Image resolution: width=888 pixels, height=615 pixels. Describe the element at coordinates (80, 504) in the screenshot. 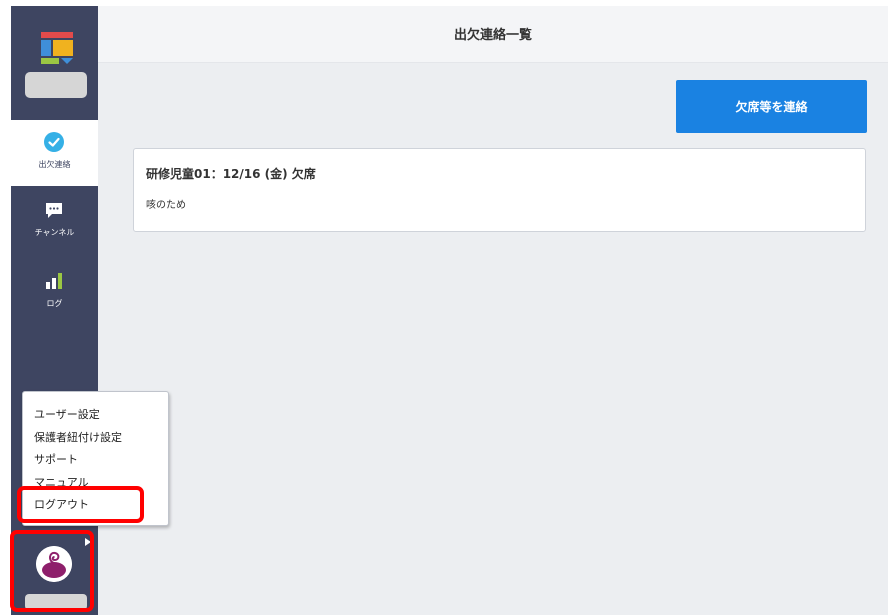

I see `logout-highlight` at that location.